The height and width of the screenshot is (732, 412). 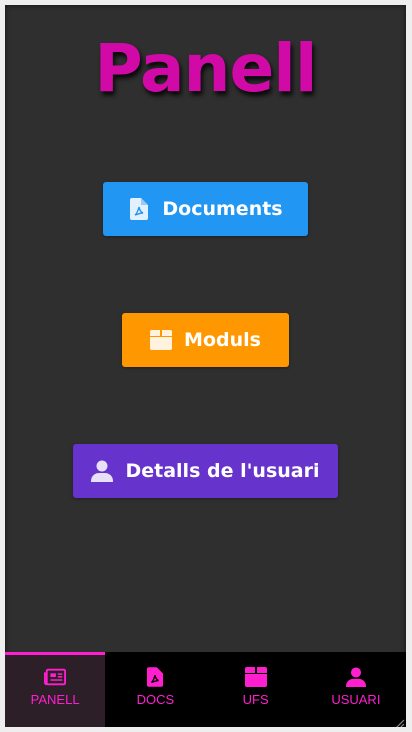 I want to click on page-title: Panell, so click(x=205, y=68).